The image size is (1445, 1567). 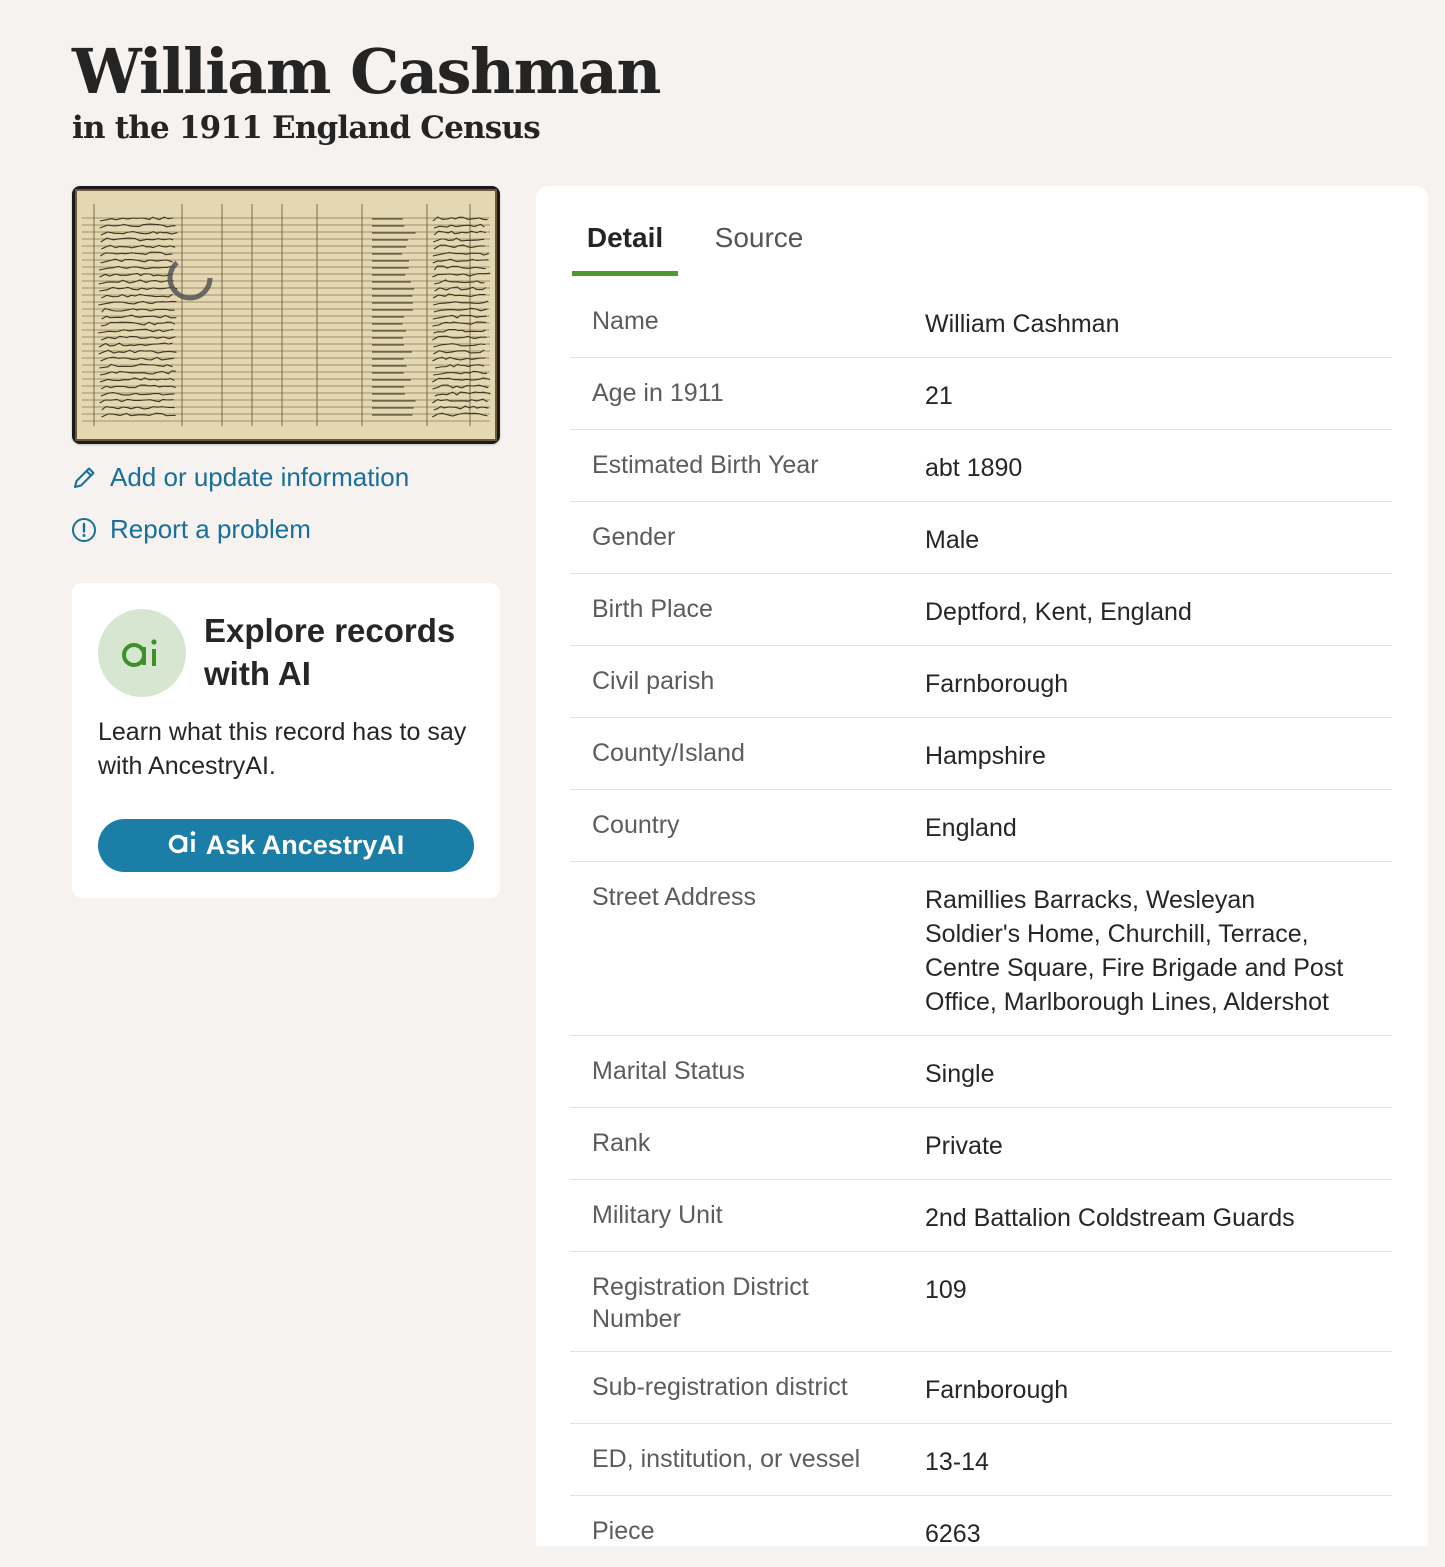 I want to click on ai-logo-icon, so click(x=184, y=845).